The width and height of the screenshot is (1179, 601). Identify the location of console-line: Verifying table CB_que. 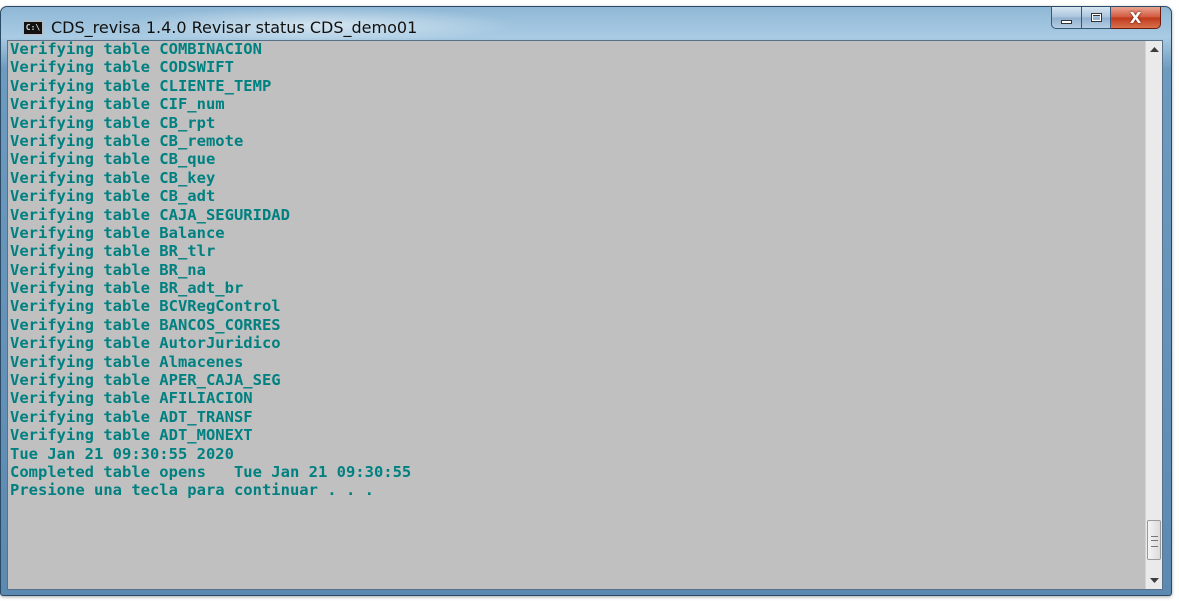
(113, 159).